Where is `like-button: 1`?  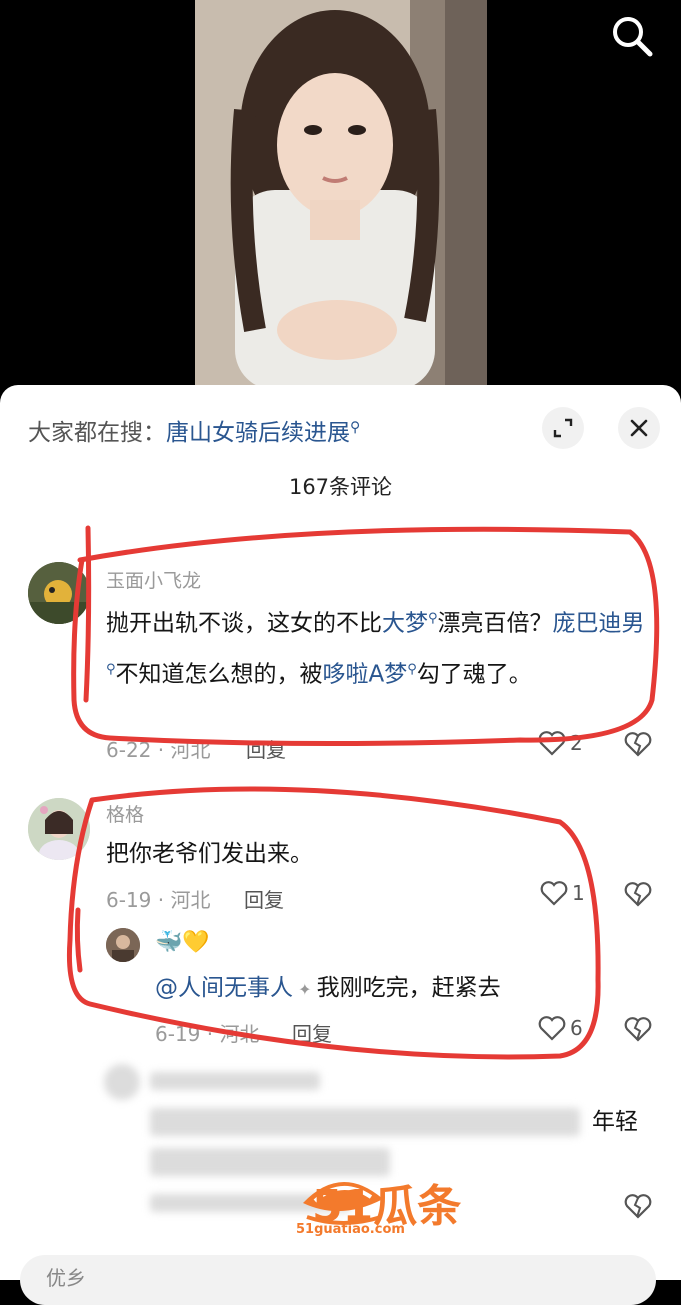
like-button: 1 is located at coordinates (562, 893).